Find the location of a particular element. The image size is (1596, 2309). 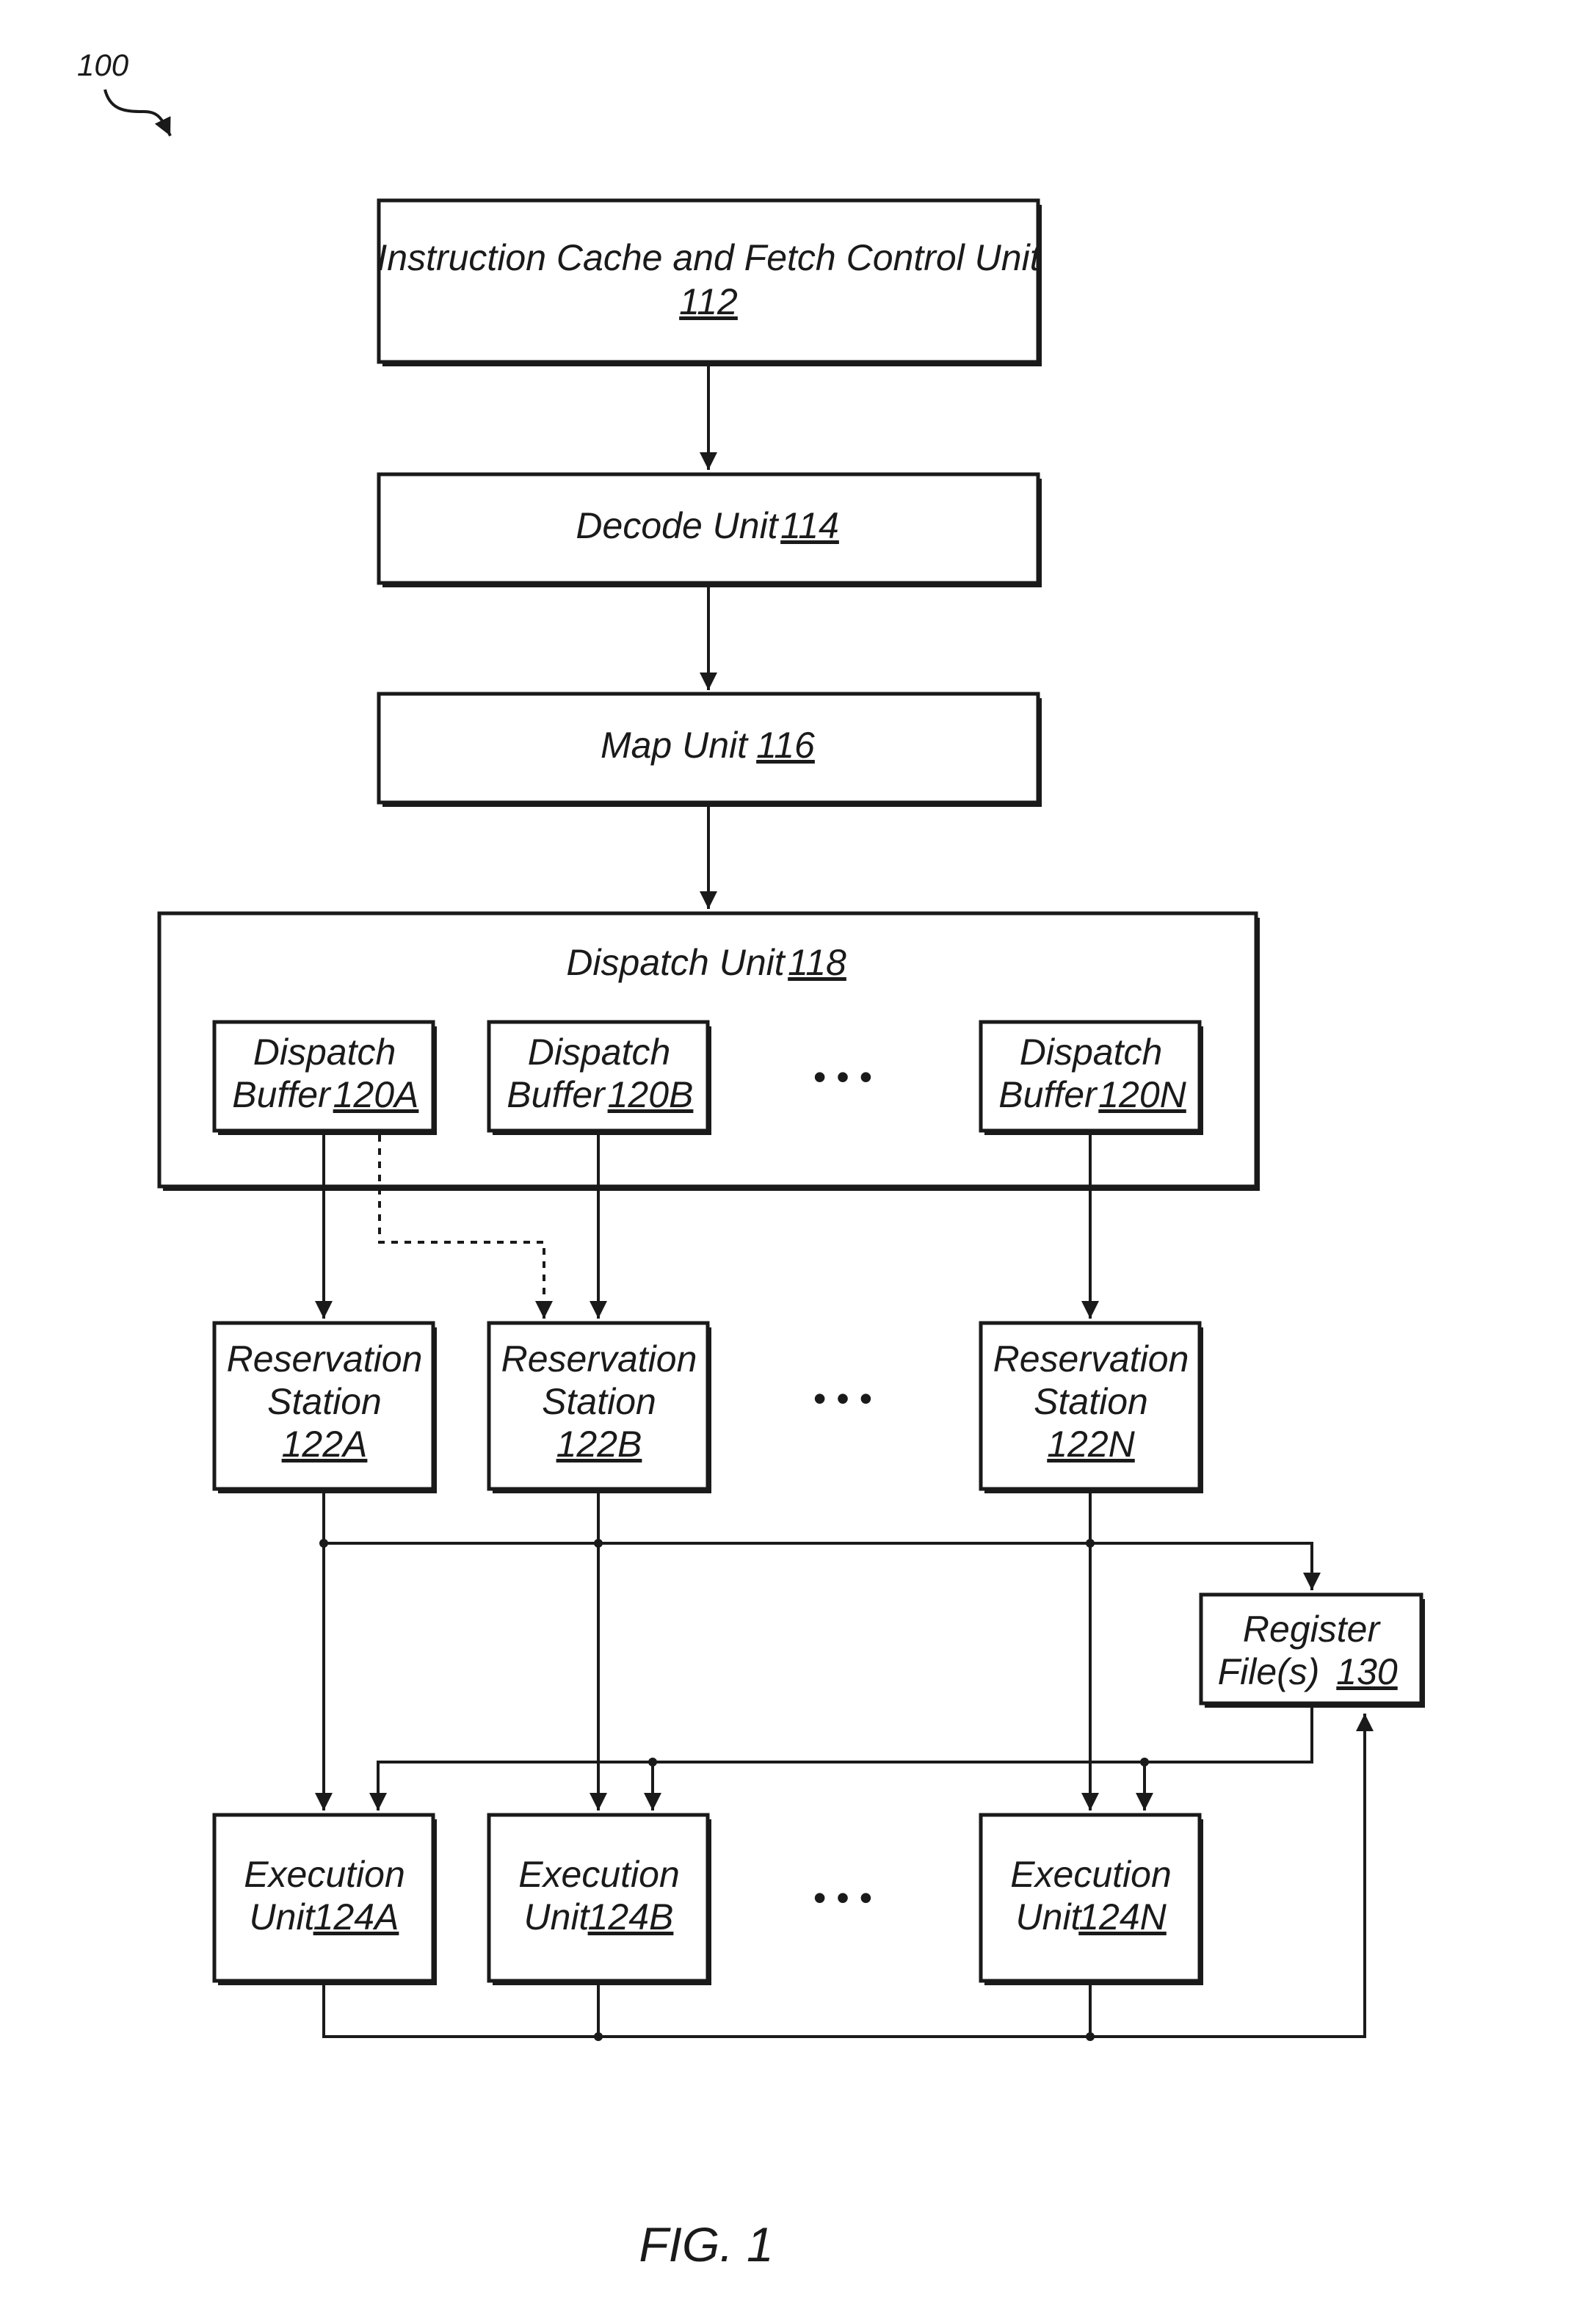

bus-register-file-to-exec is located at coordinates (841, 1759).